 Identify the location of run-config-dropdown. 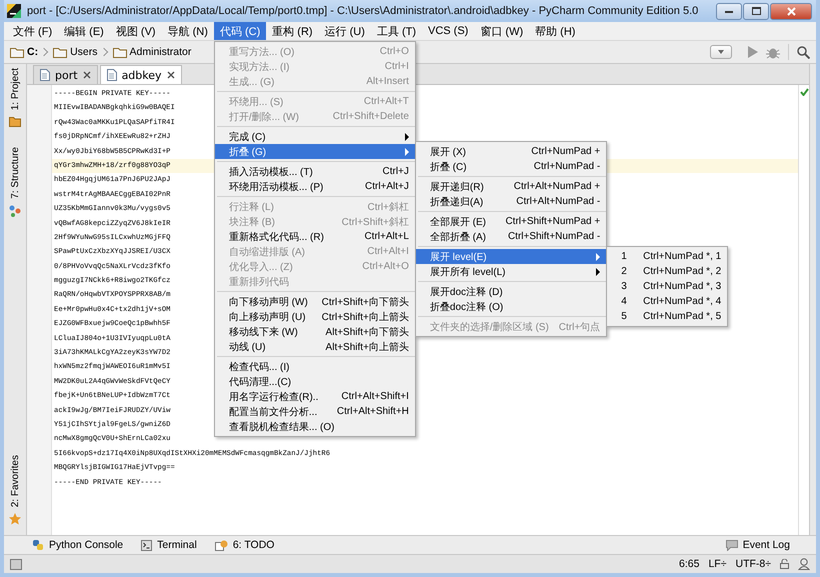
(721, 52).